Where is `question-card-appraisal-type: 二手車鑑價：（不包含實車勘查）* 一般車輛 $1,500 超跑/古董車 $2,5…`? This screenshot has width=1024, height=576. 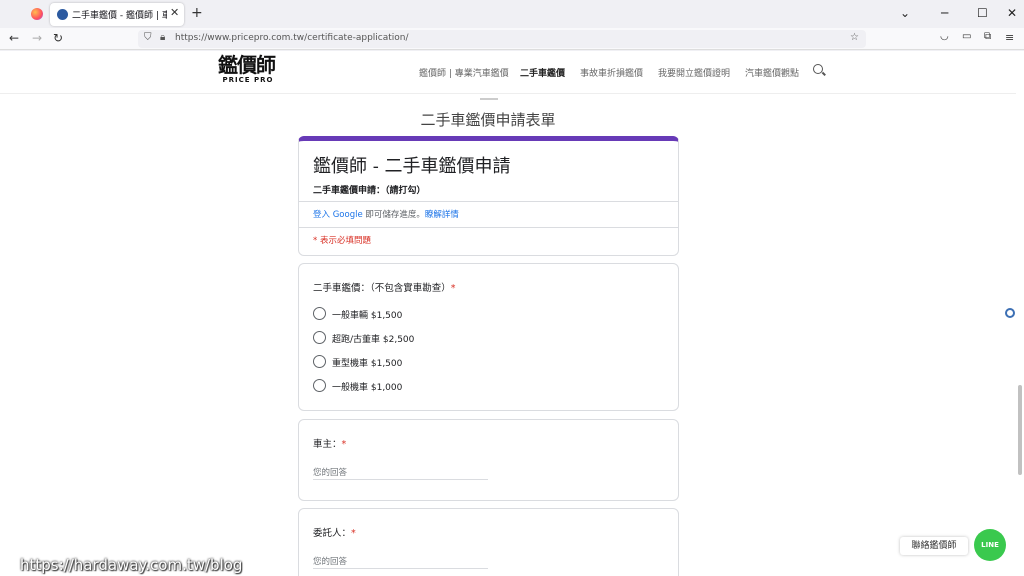 question-card-appraisal-type: 二手車鑑價：（不包含實車勘查）* 一般車輛 $1,500 超跑/古董車 $2,5… is located at coordinates (488, 337).